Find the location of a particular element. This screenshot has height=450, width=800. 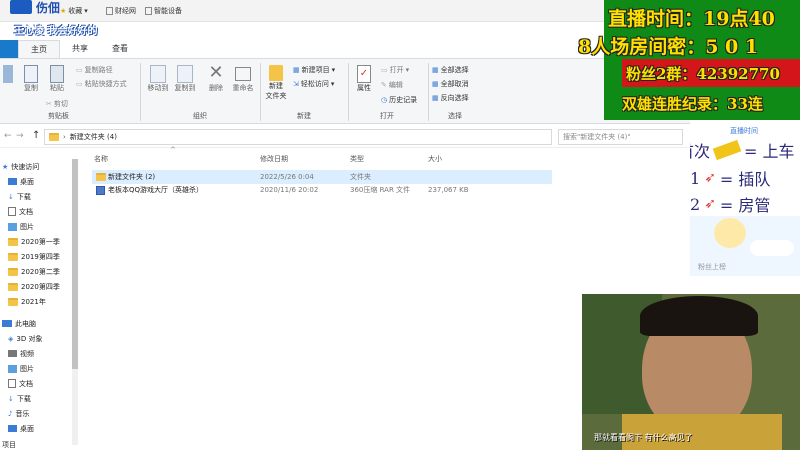

copy-icon is located at coordinates (31, 74).